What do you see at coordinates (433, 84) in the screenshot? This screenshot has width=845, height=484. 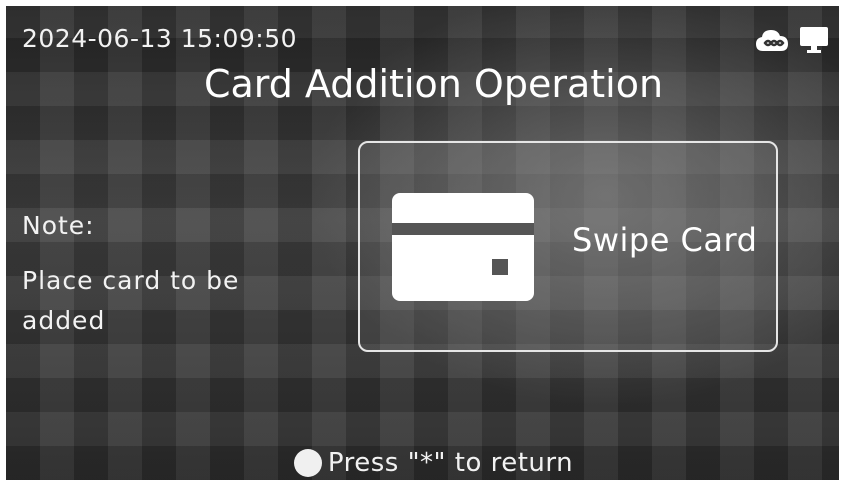 I see `page-title: Card Addition Operation` at bounding box center [433, 84].